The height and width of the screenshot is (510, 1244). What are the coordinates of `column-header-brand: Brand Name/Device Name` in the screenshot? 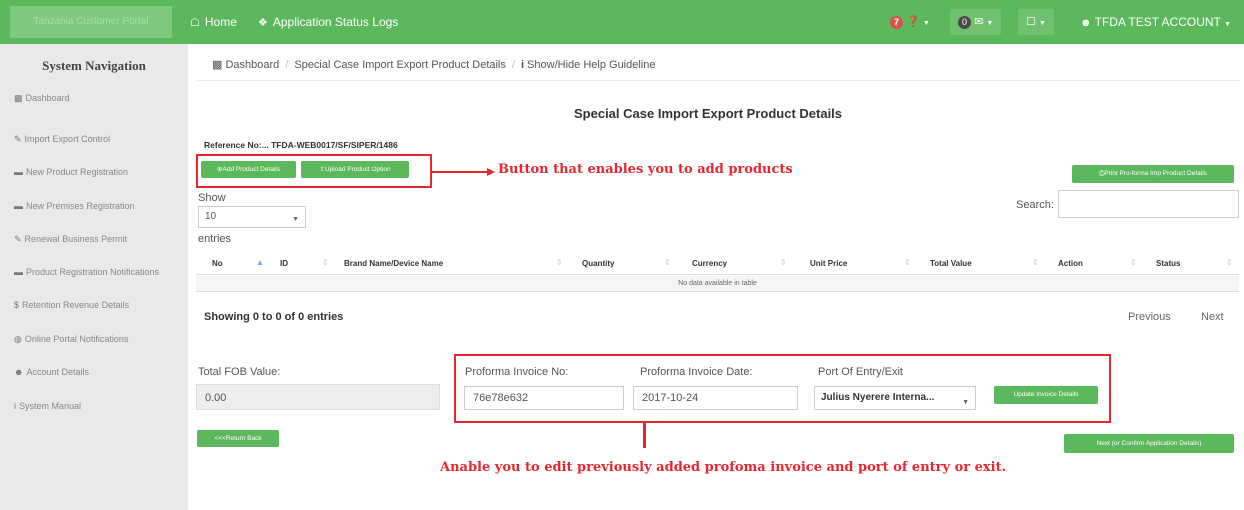 It's located at (393, 263).